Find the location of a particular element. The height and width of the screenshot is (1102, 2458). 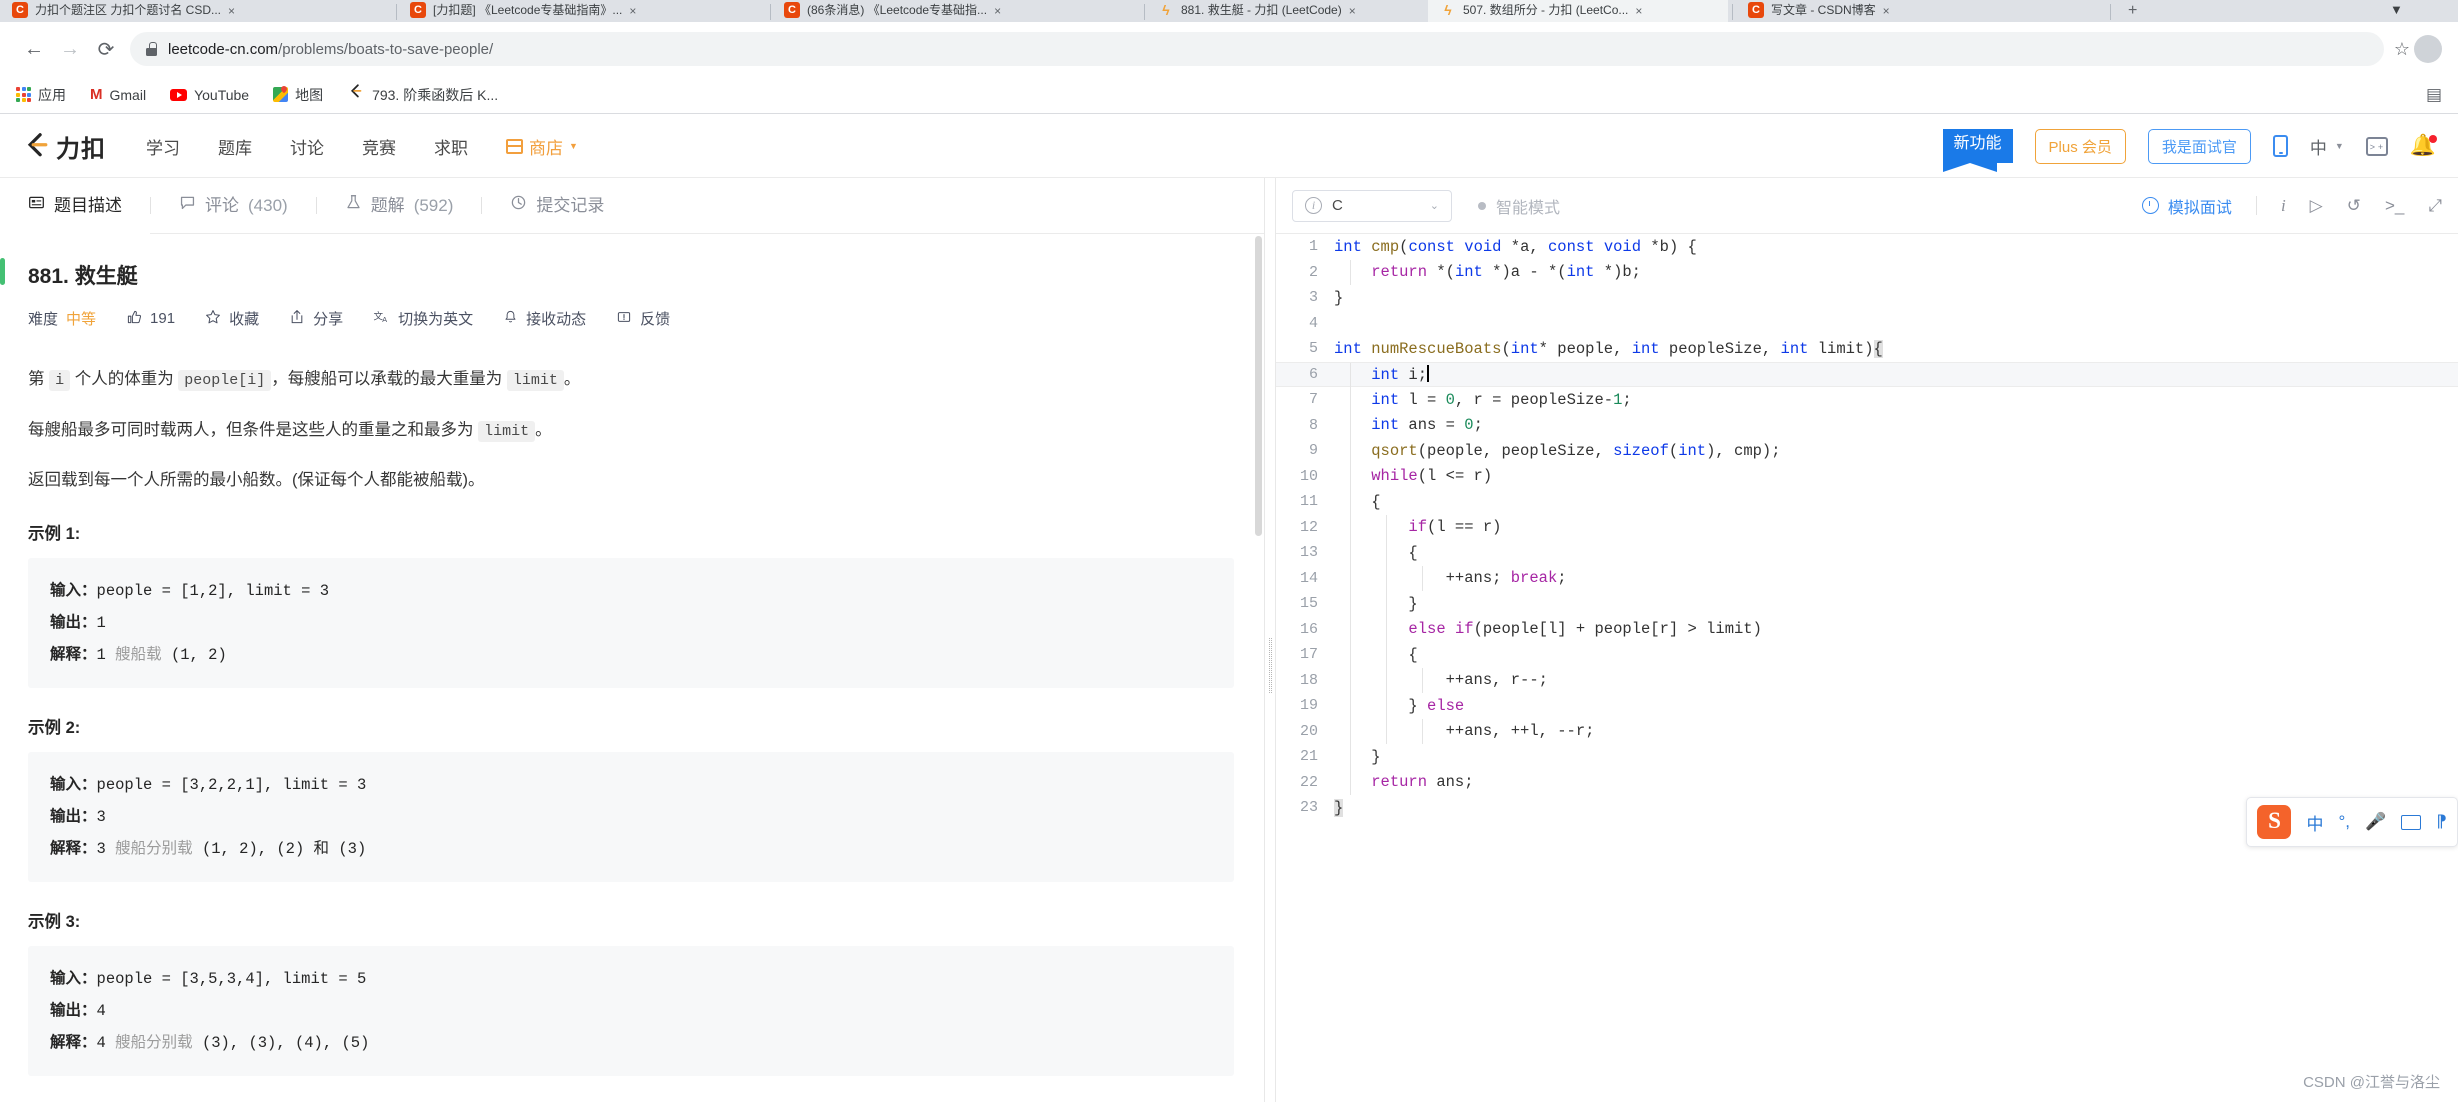

bookmark-star-icon: ☆ is located at coordinates (2402, 49).